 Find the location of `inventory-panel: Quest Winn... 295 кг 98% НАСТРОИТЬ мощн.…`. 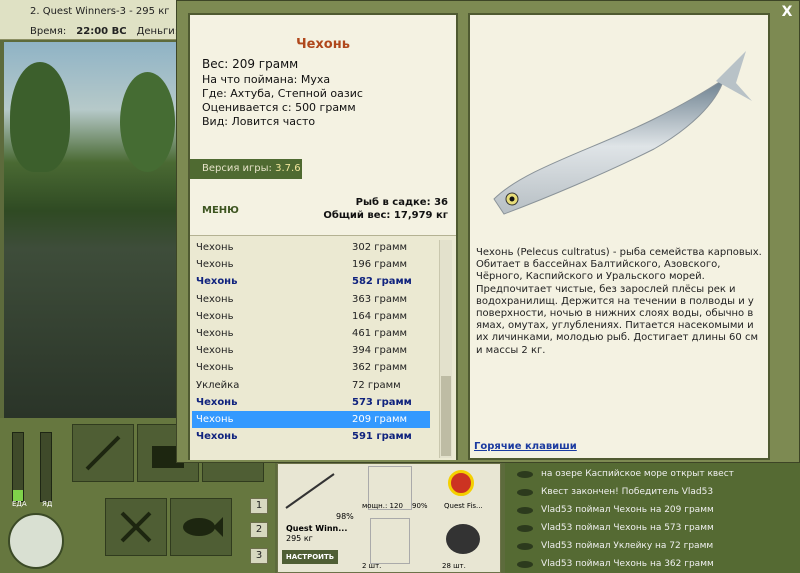

inventory-panel: Quest Winn... 295 кг 98% НАСТРОИТЬ мощн.… is located at coordinates (389, 518).